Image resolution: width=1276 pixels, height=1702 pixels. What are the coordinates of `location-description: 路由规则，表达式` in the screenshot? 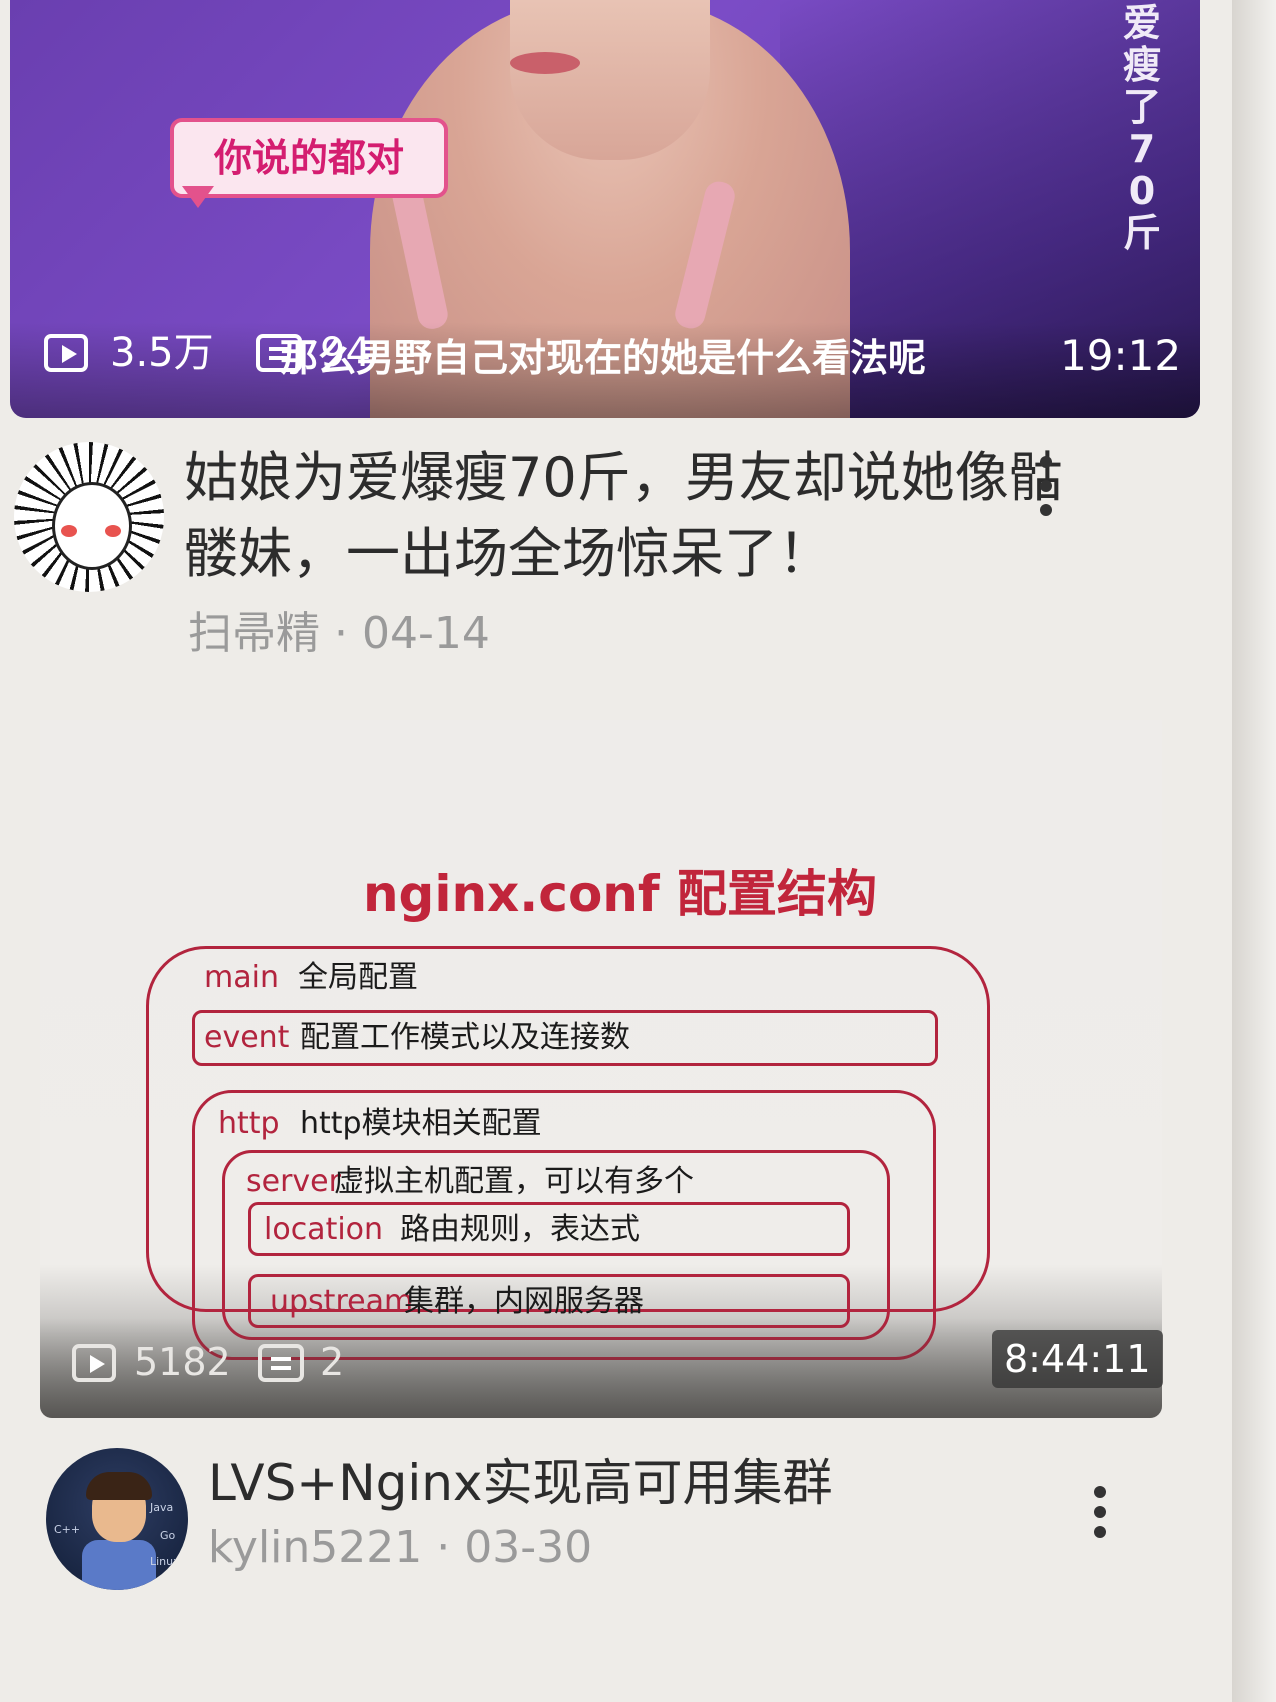 It's located at (520, 1229).